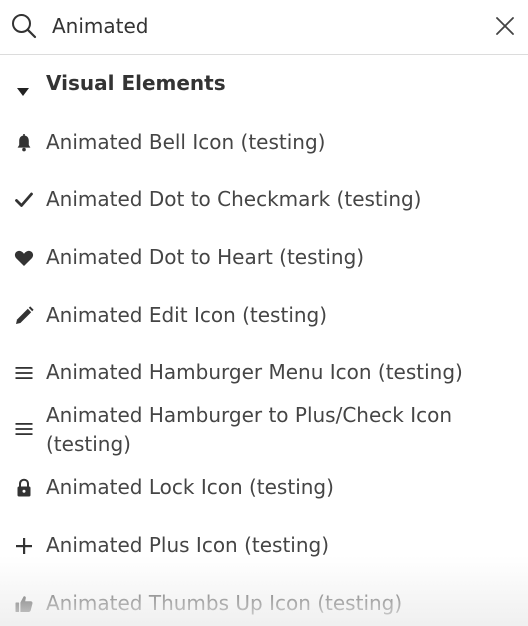 The height and width of the screenshot is (626, 528). I want to click on result-label: Animated Lock Icon (testing), so click(190, 487).